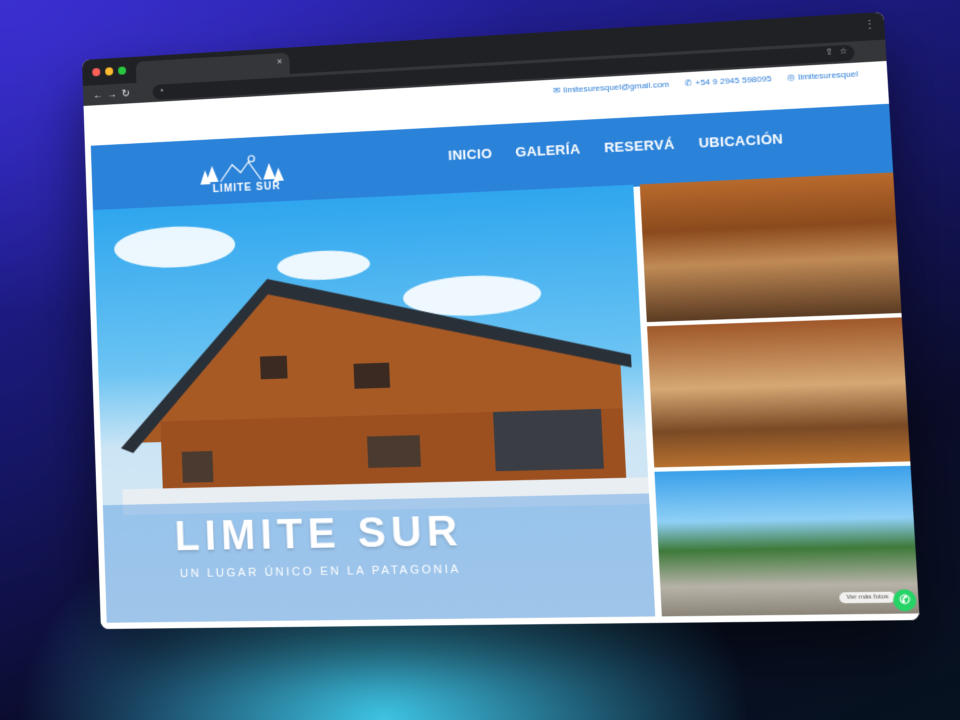 Image resolution: width=960 pixels, height=720 pixels. What do you see at coordinates (688, 82) in the screenshot?
I see `phone-icon: ✆` at bounding box center [688, 82].